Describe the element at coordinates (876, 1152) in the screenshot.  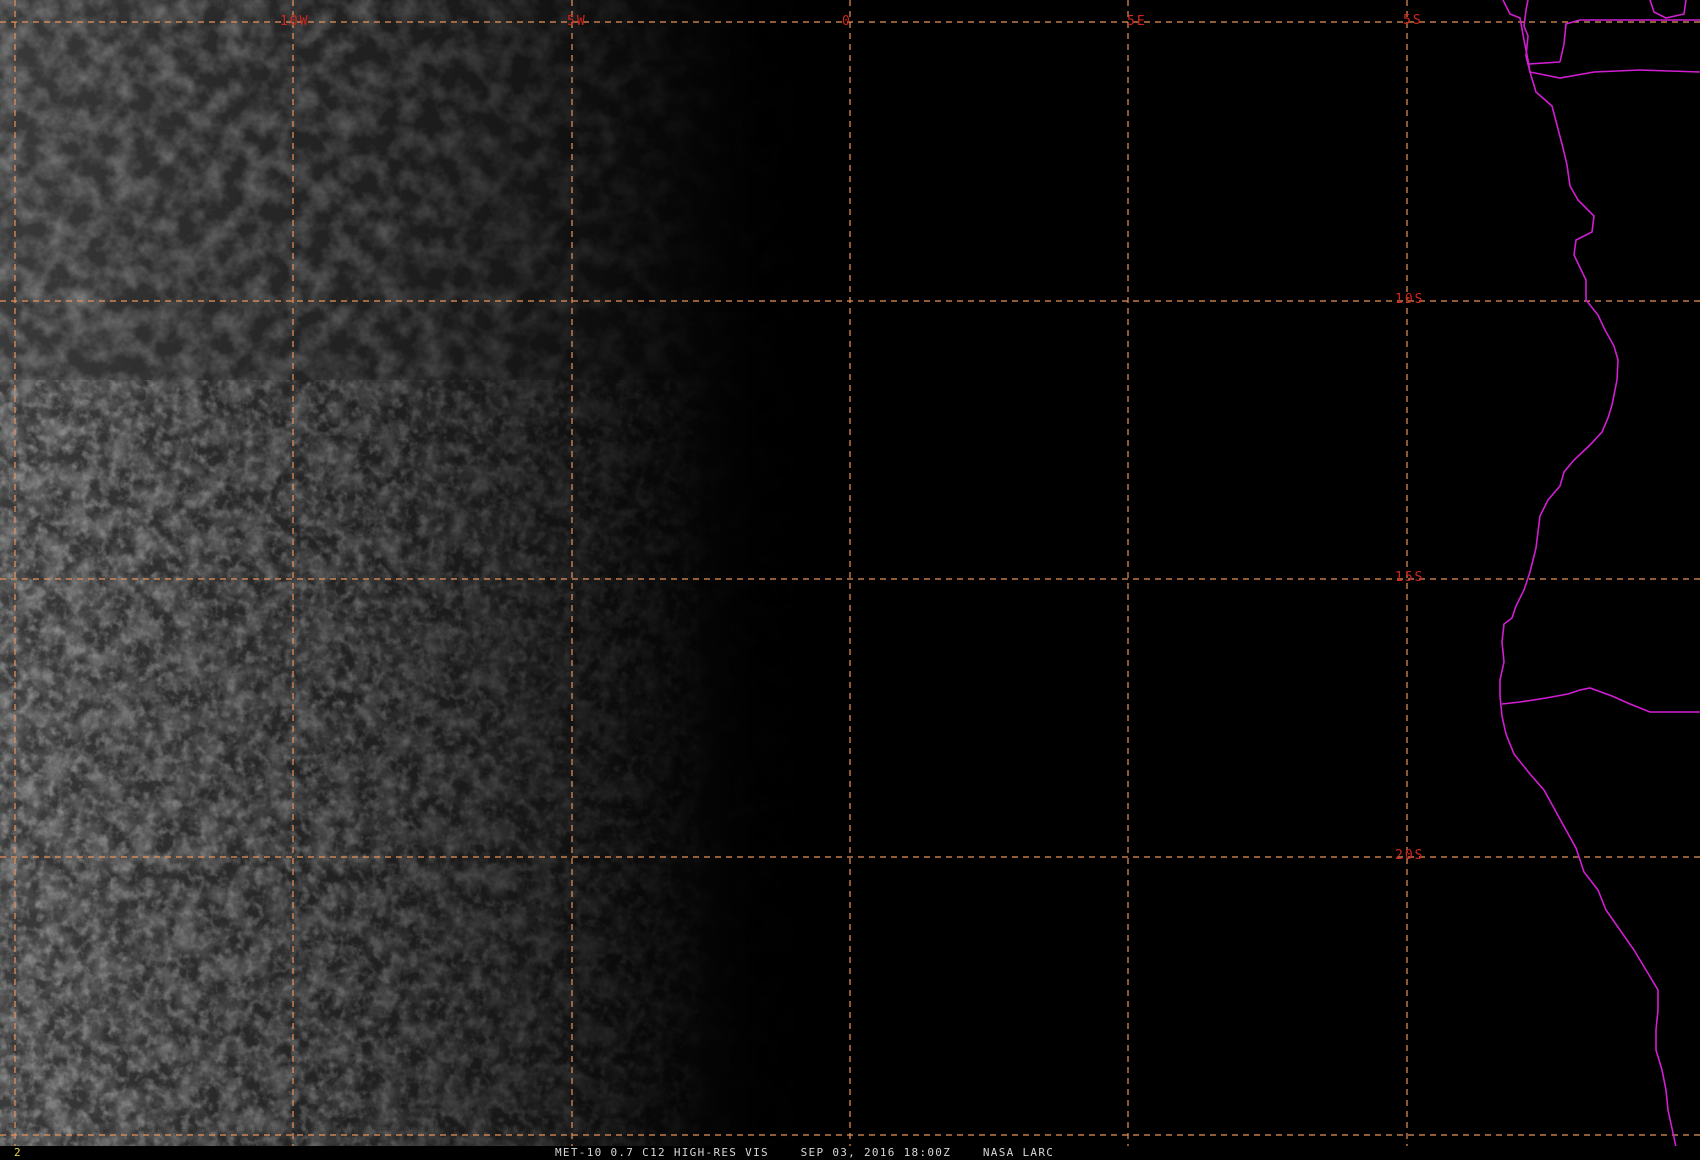
I see `timestamp-label: SEP 03, 2016 18:00Z` at that location.